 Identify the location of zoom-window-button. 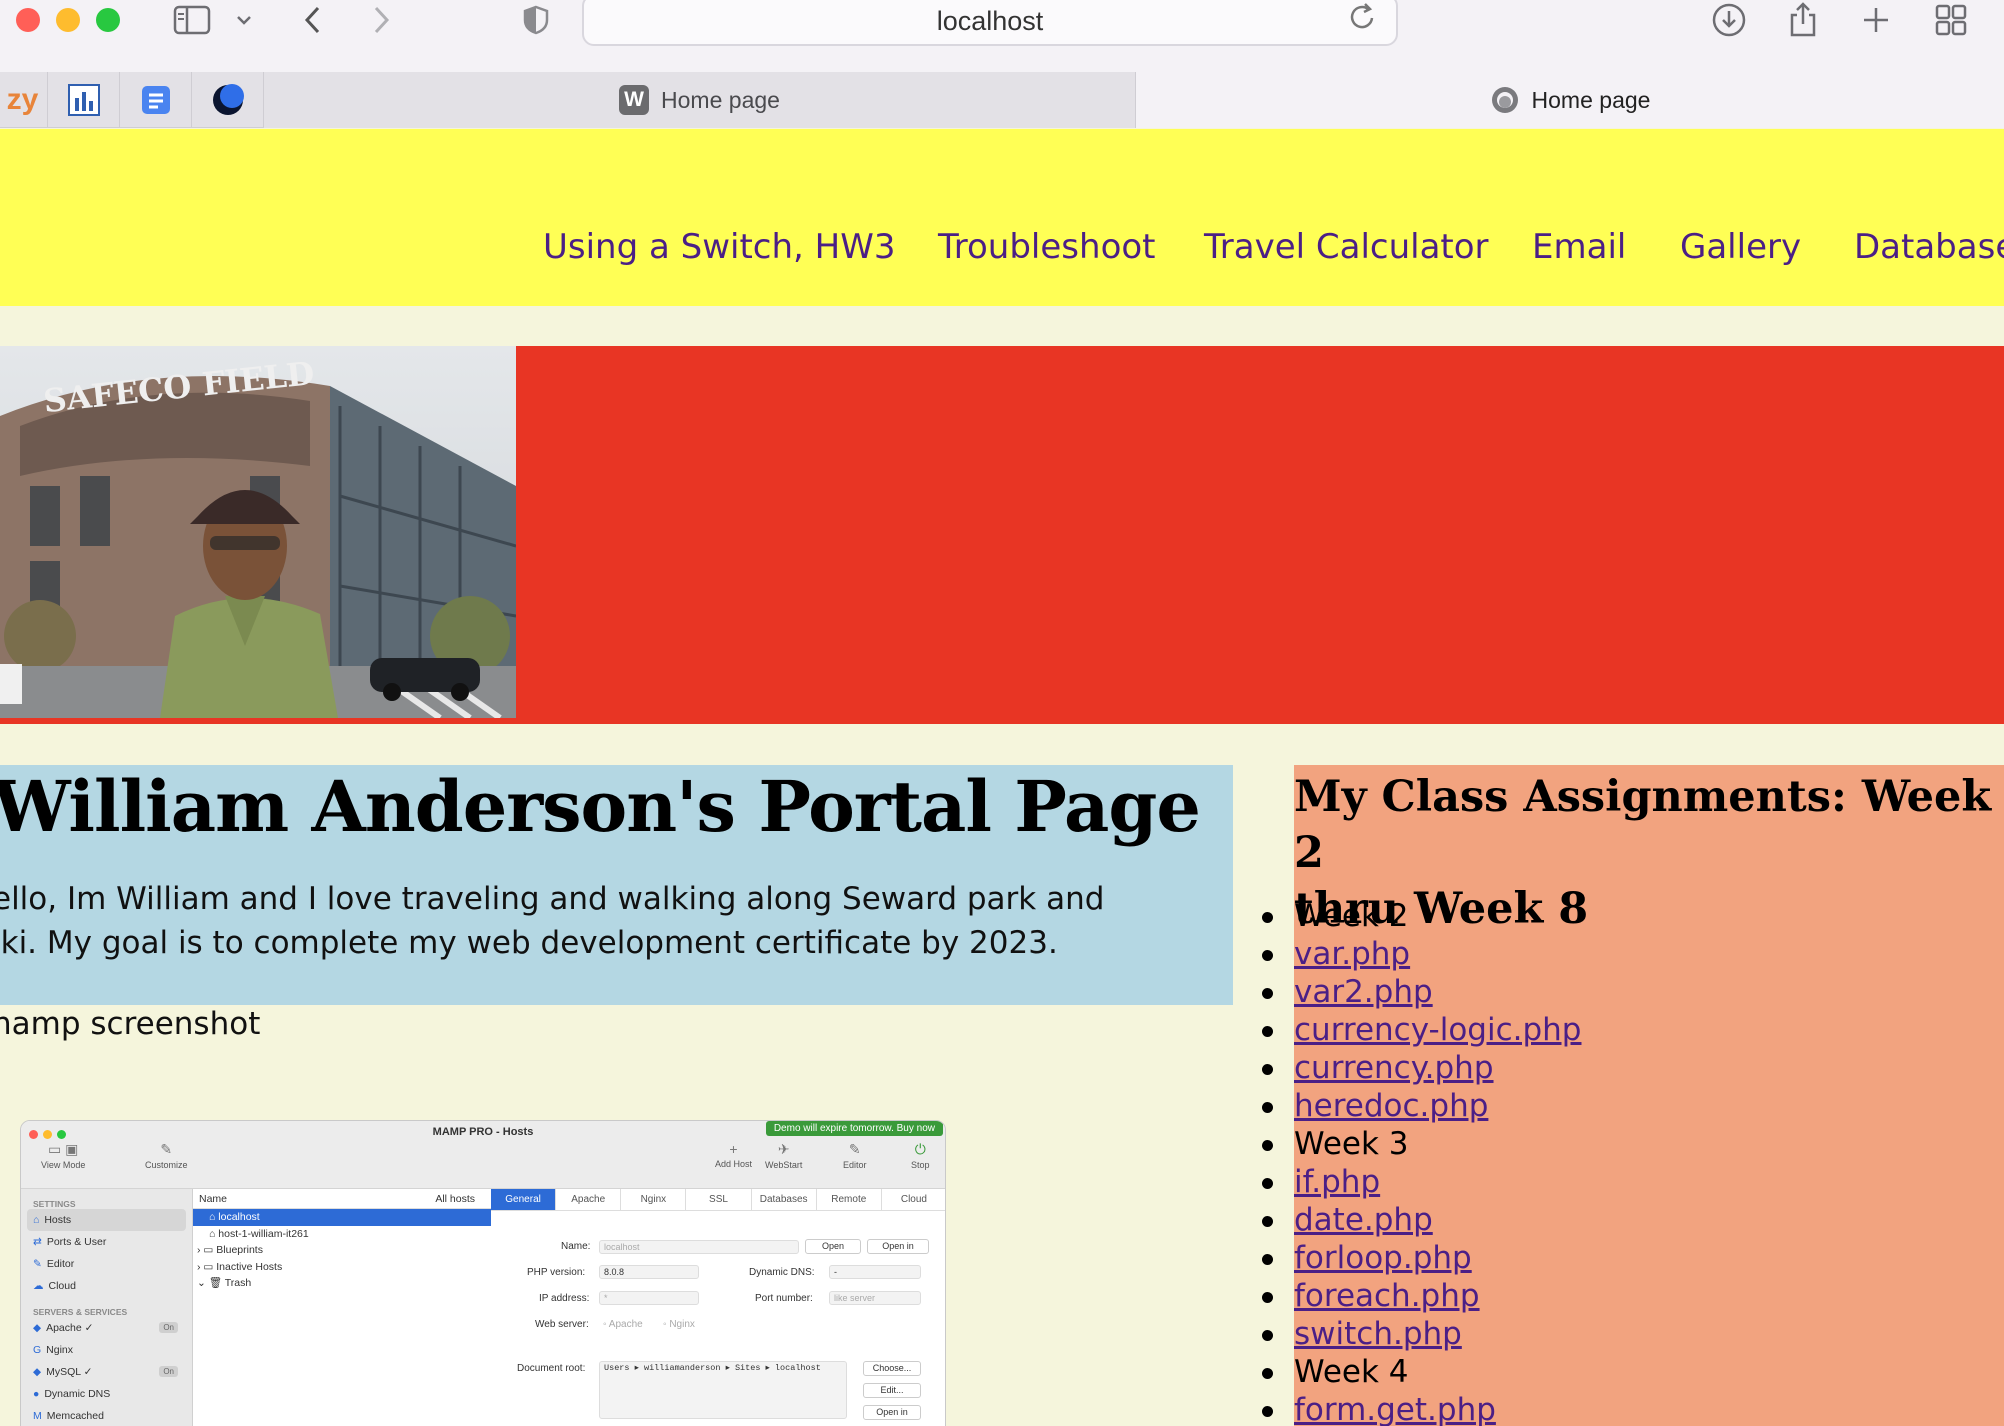
(108, 20).